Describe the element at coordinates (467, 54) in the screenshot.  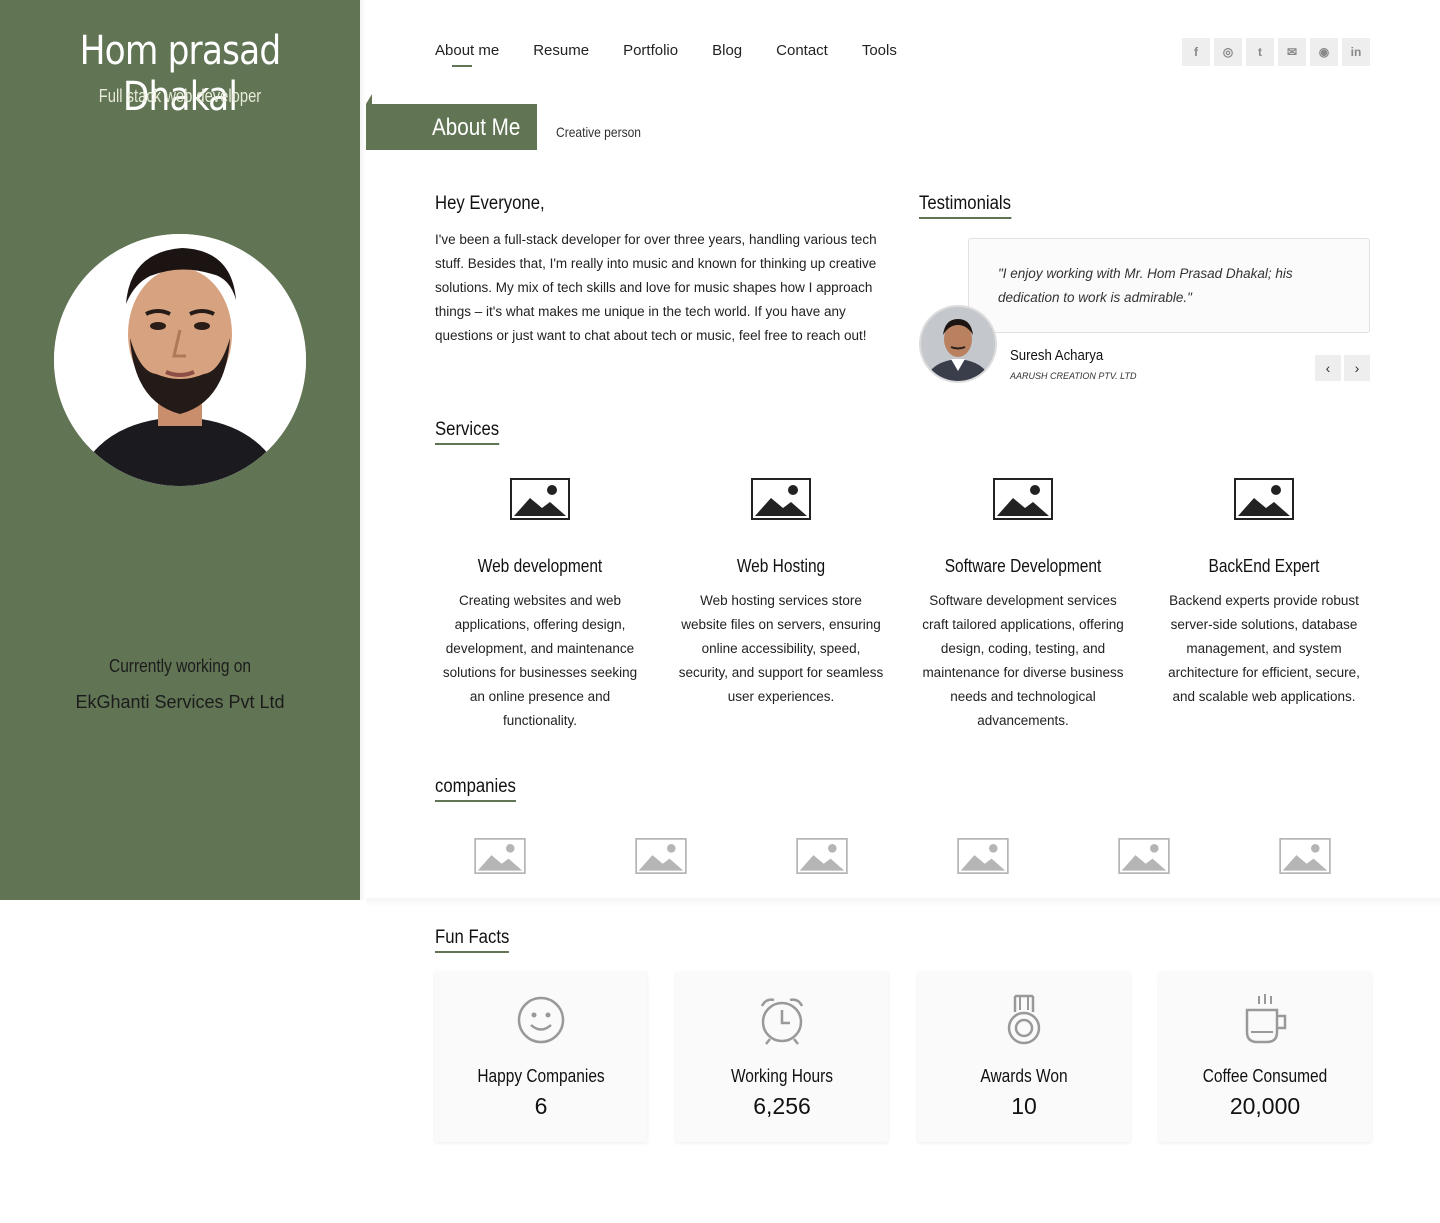
I see `nav-item-about-me: About me` at that location.